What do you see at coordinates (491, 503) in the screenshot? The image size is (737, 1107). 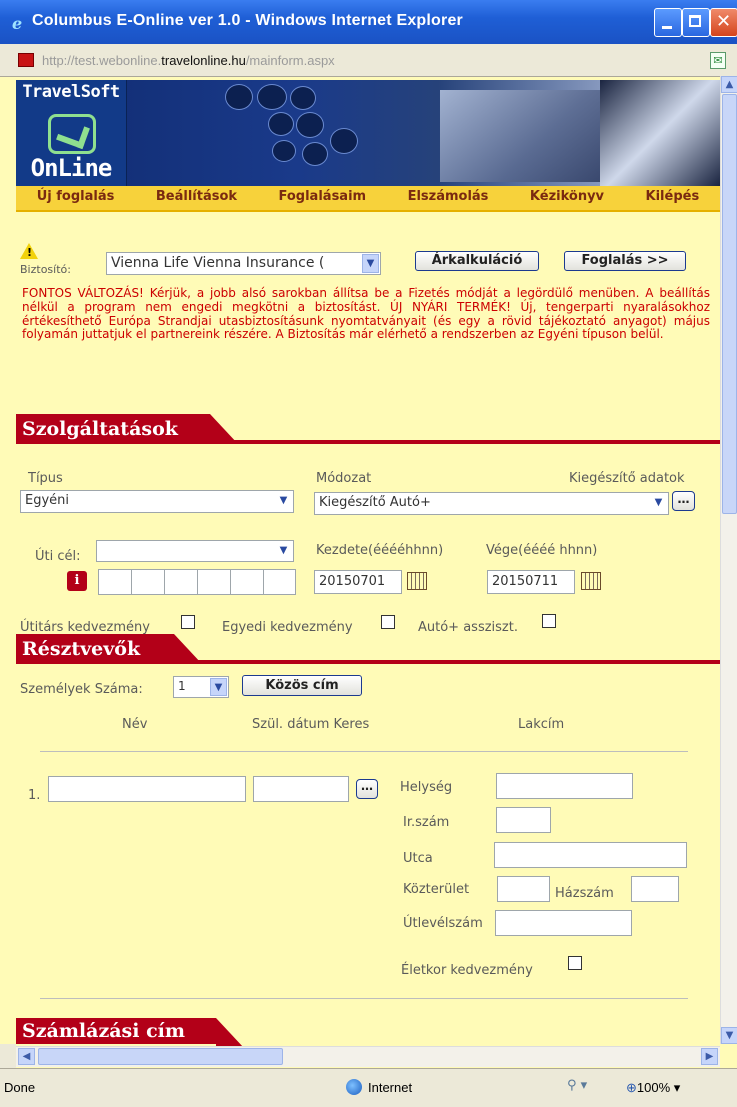 I see `plan-select: Kiegészítő Autó+ ▼` at bounding box center [491, 503].